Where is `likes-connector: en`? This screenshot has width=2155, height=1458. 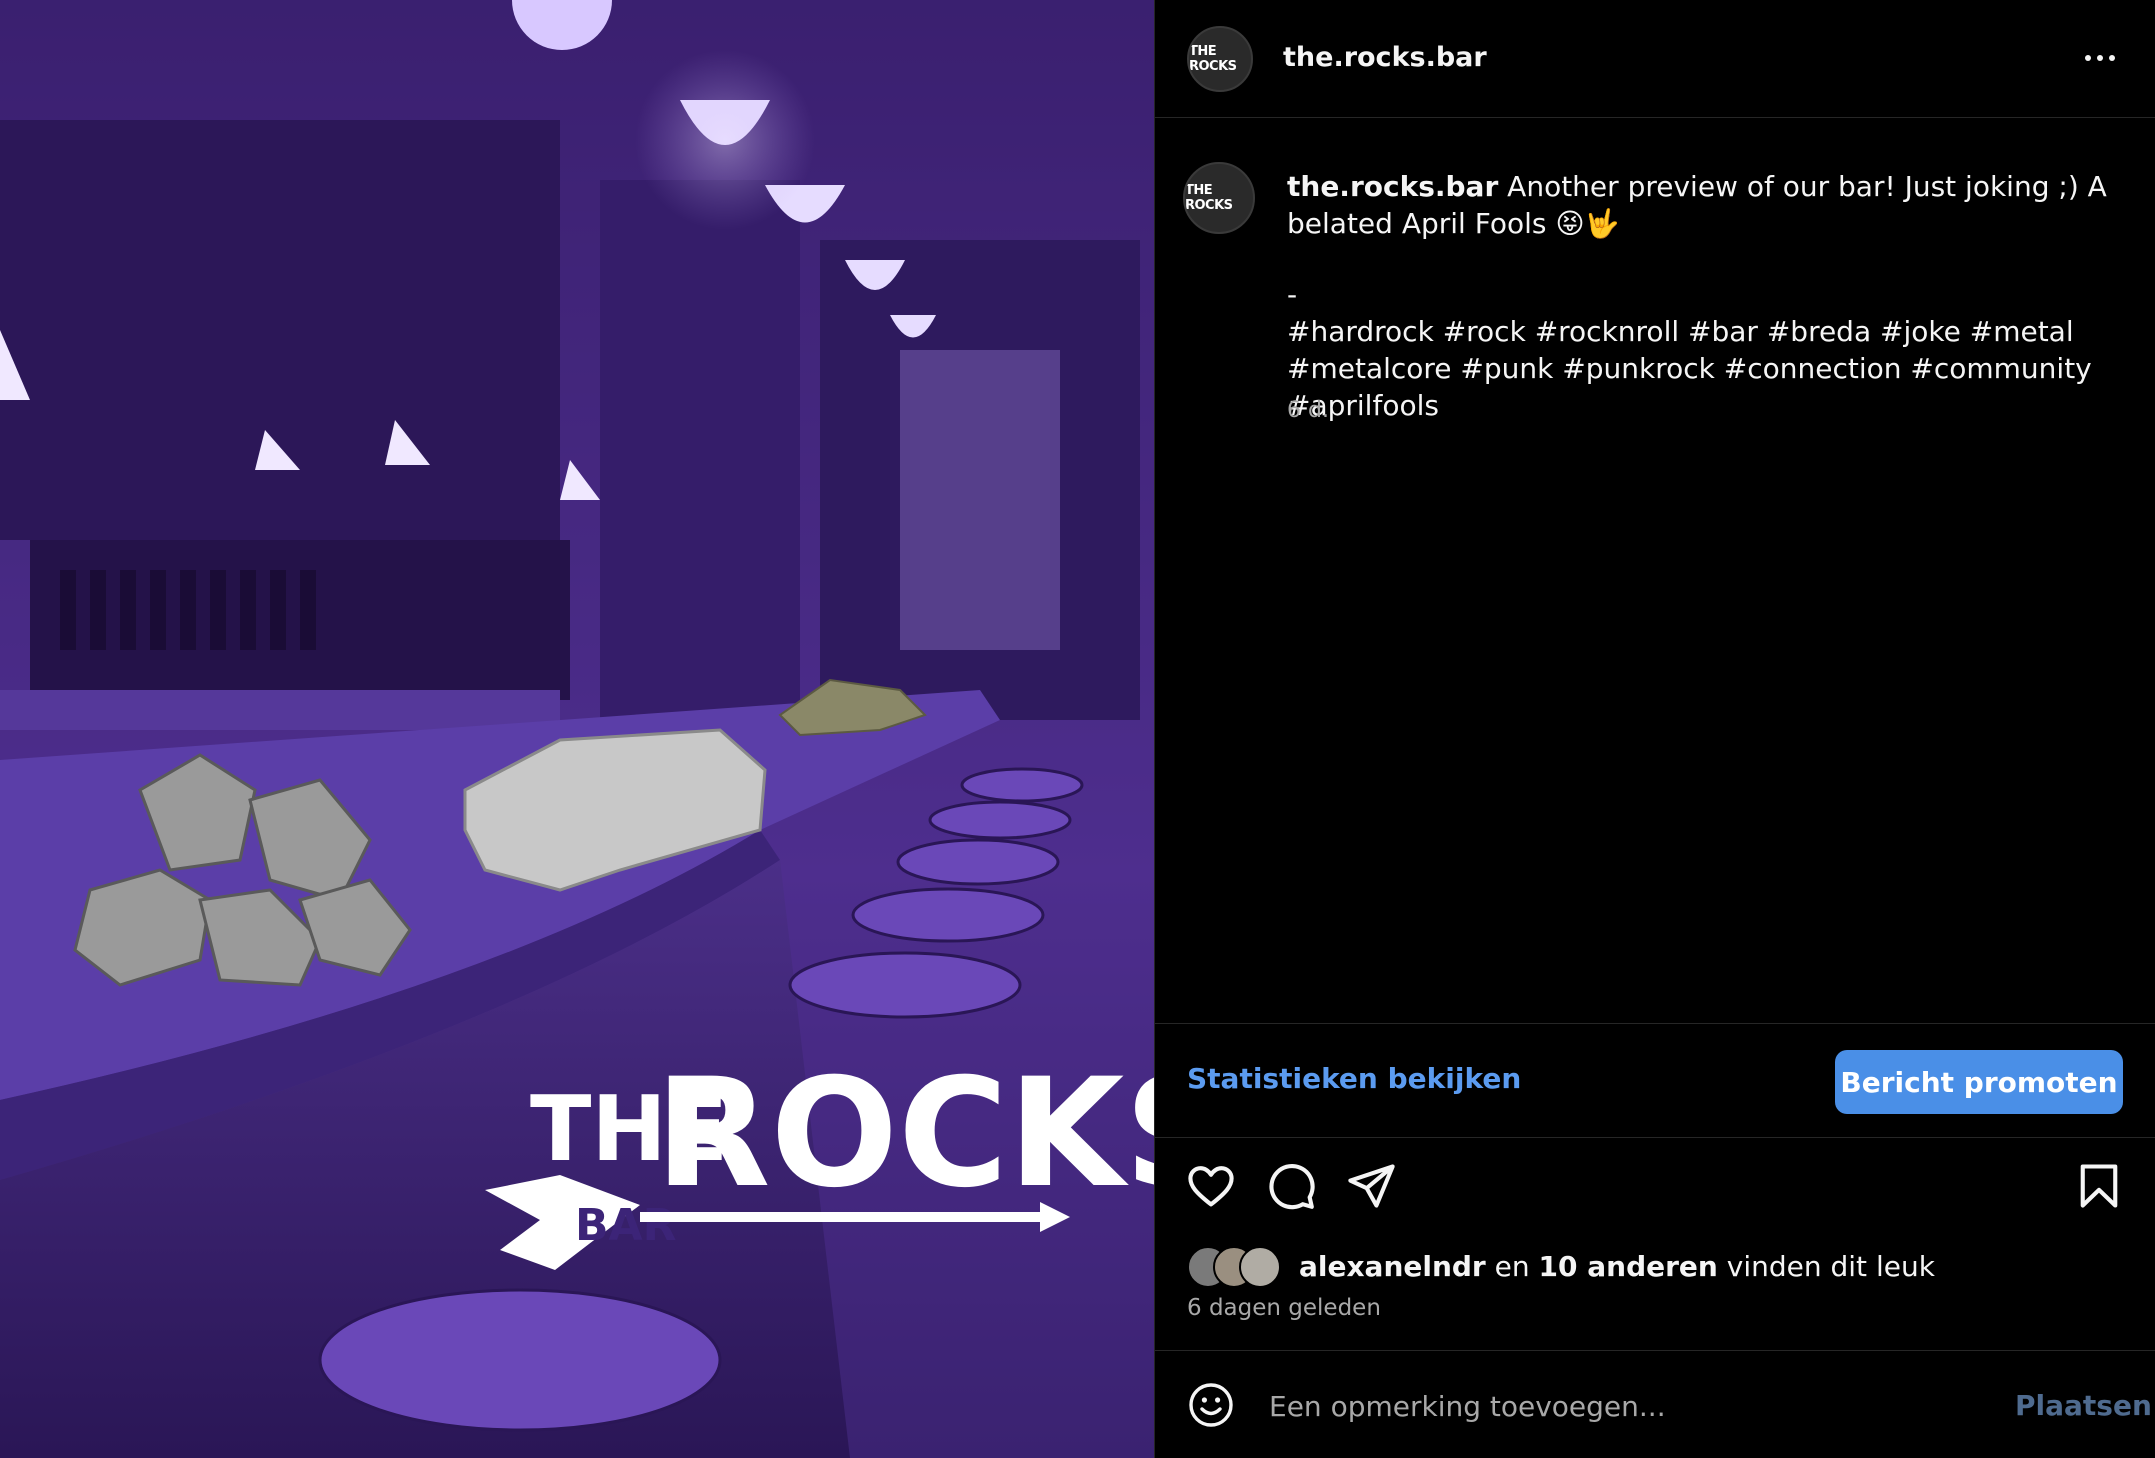
likes-connector: en is located at coordinates (1512, 1266).